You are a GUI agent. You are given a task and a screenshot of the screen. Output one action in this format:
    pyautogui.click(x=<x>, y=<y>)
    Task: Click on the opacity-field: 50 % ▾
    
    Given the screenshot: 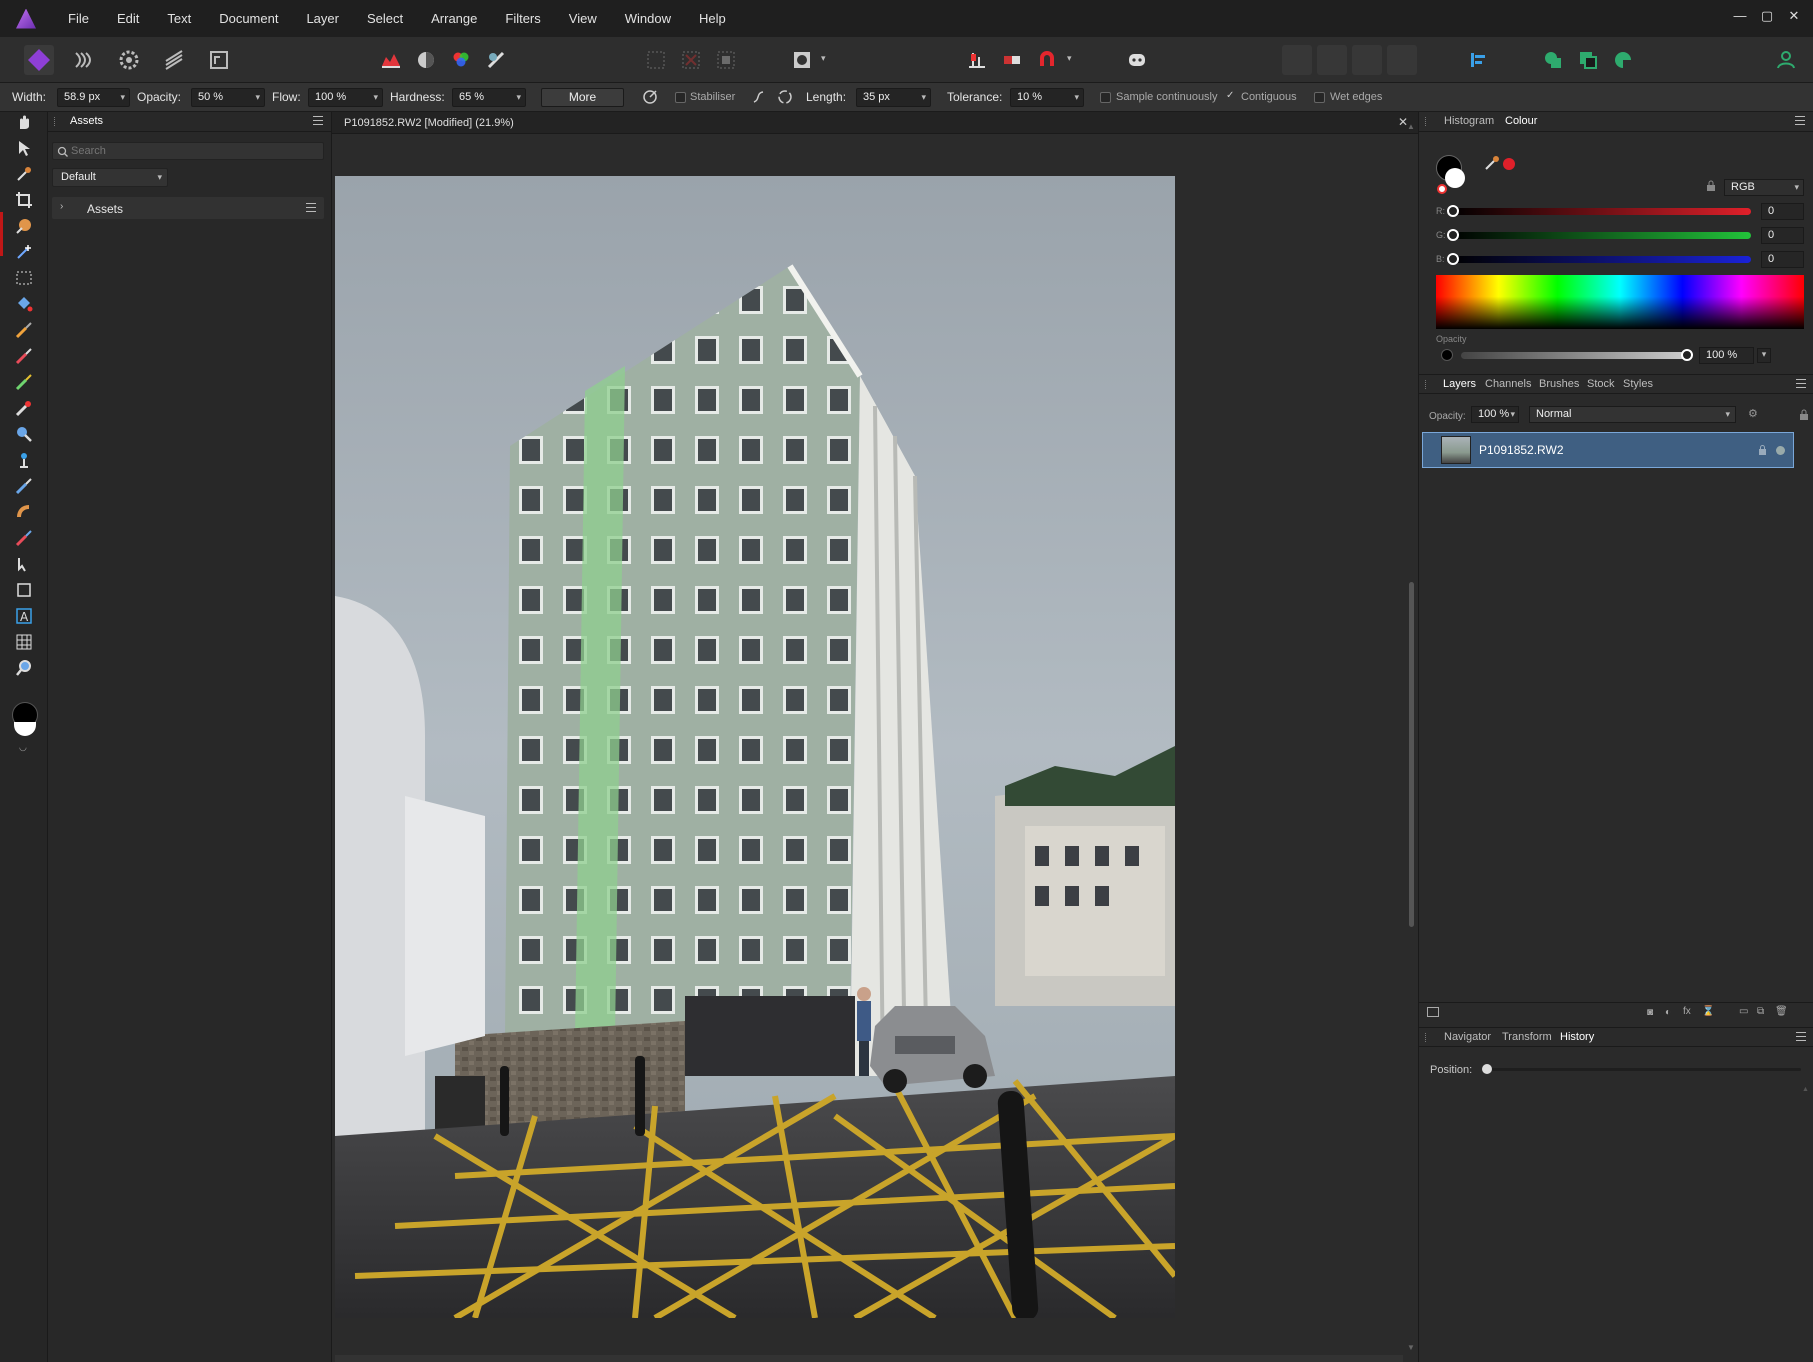 What is the action you would take?
    pyautogui.click(x=228, y=97)
    